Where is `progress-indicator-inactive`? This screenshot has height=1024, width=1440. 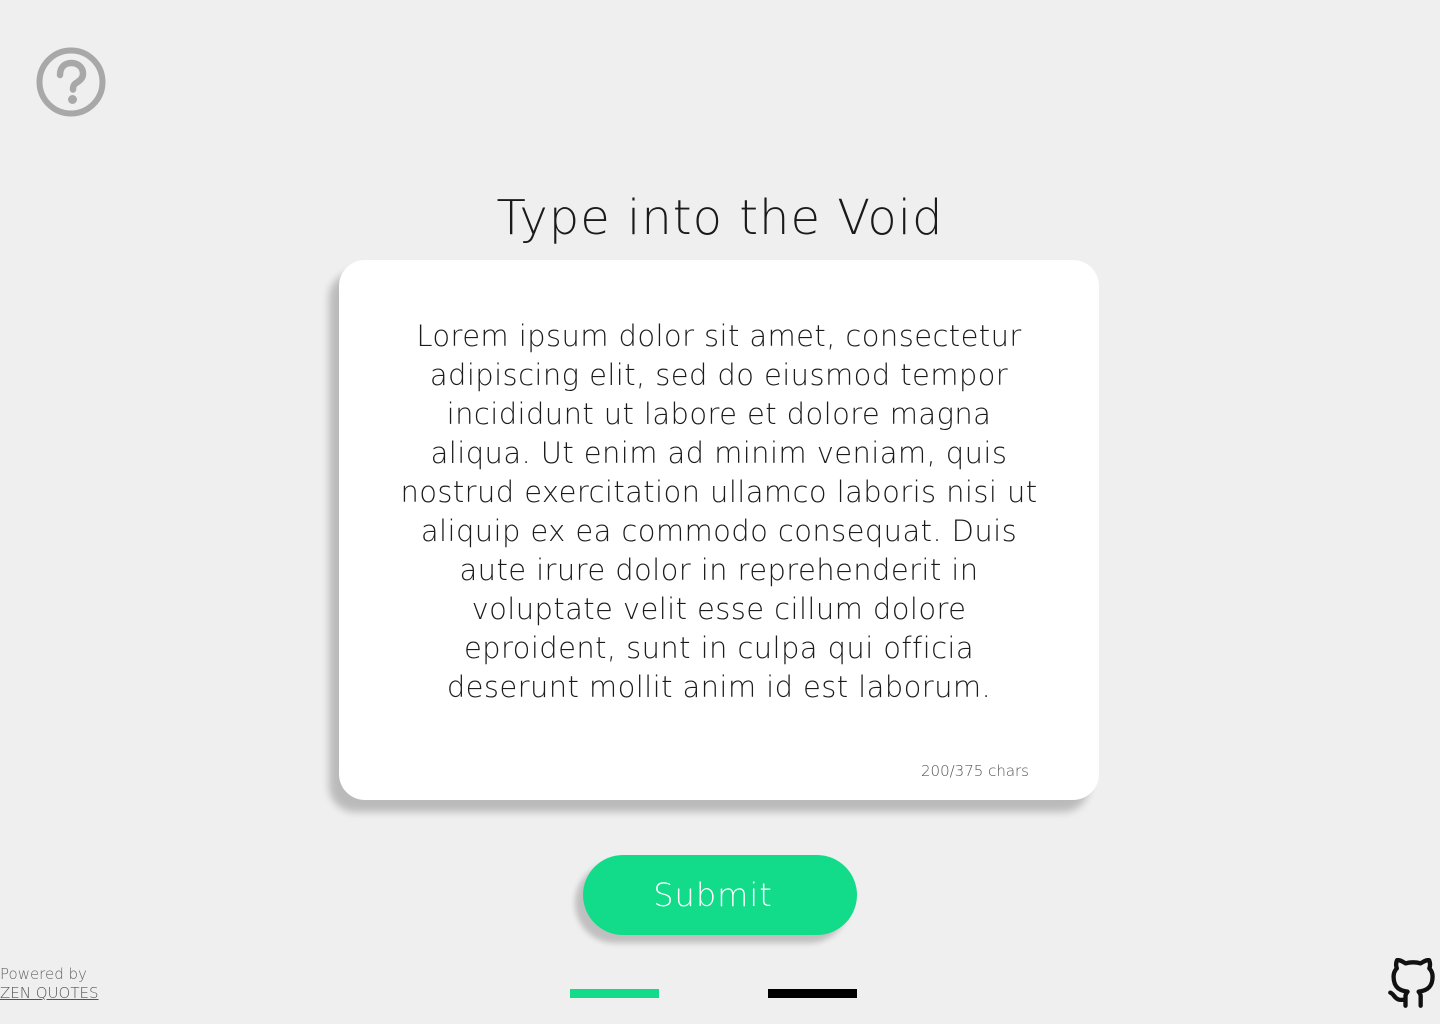
progress-indicator-inactive is located at coordinates (812, 993).